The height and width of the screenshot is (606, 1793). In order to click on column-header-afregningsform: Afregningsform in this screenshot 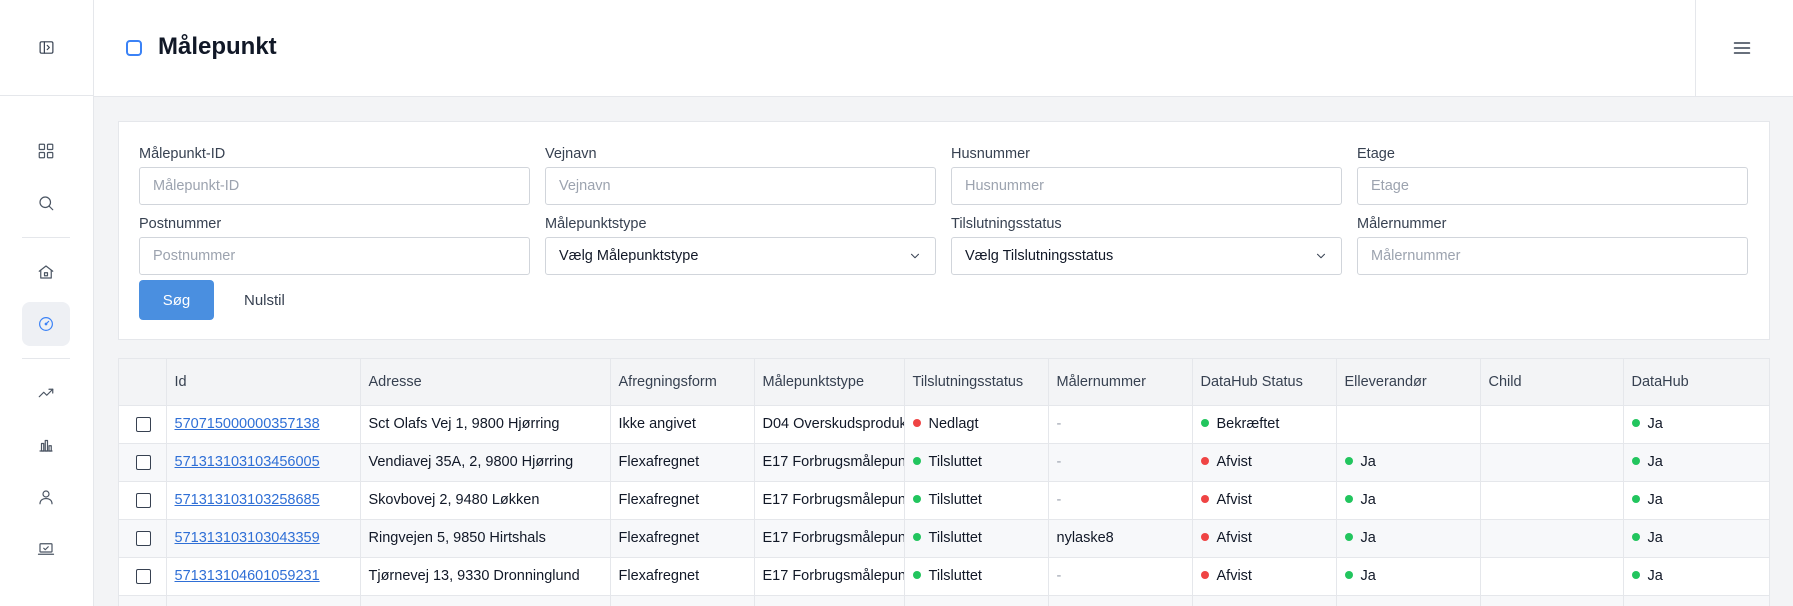, I will do `click(682, 382)`.